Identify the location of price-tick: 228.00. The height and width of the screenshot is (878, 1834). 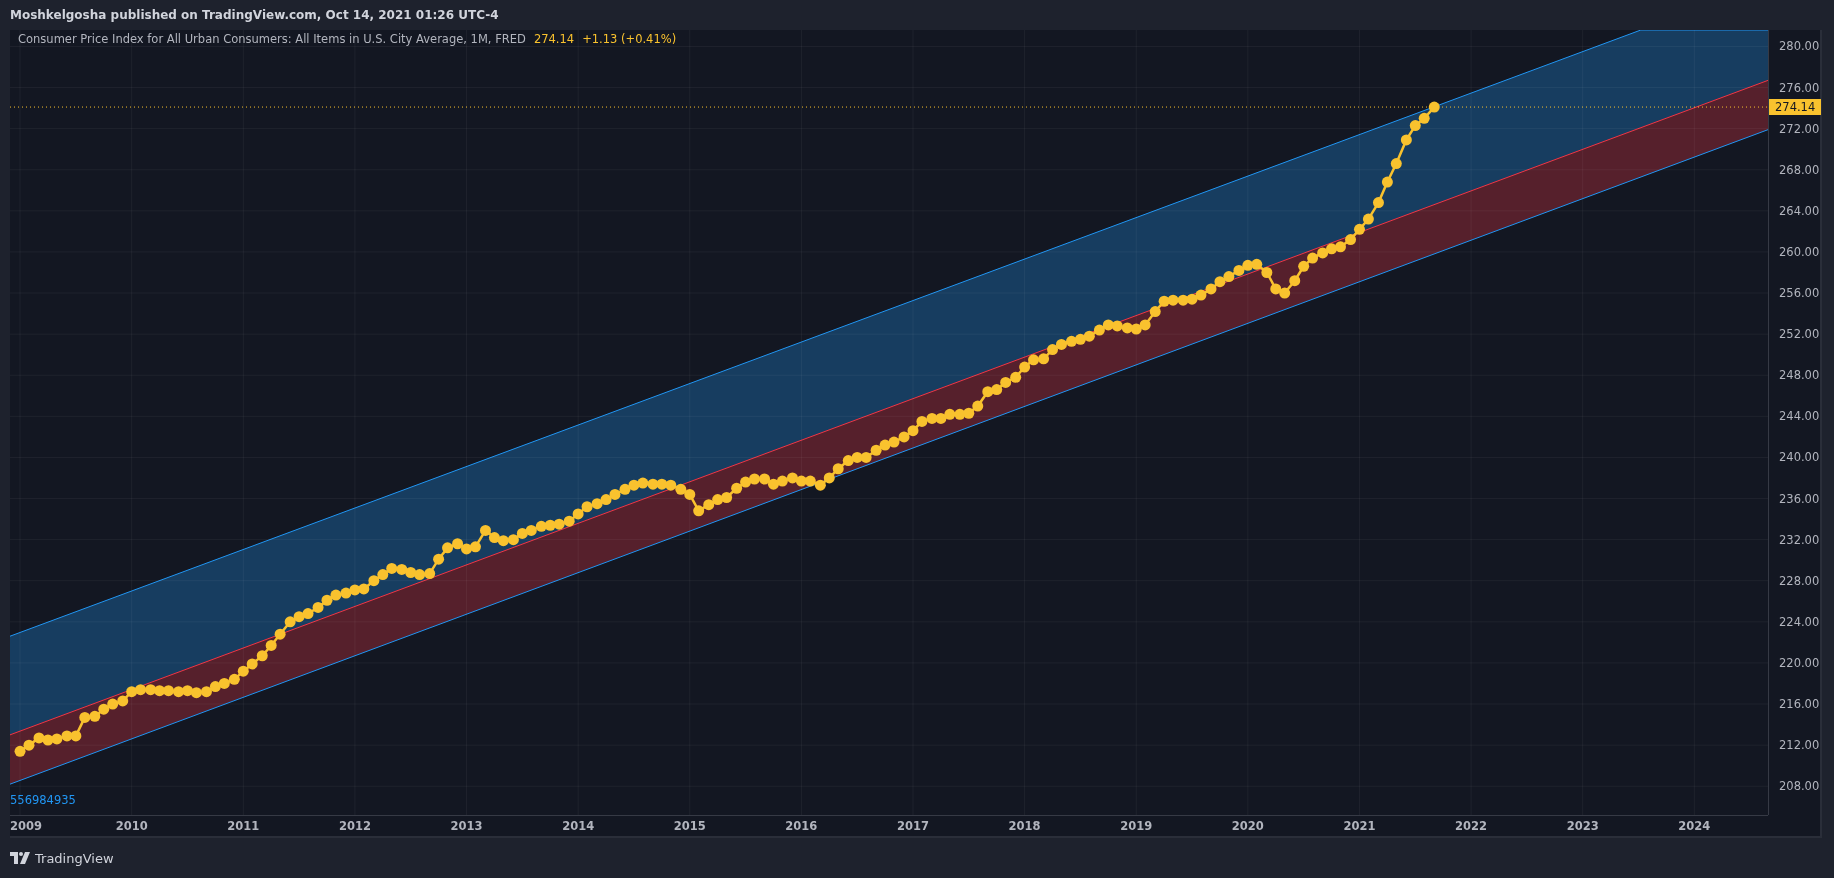
(1799, 580).